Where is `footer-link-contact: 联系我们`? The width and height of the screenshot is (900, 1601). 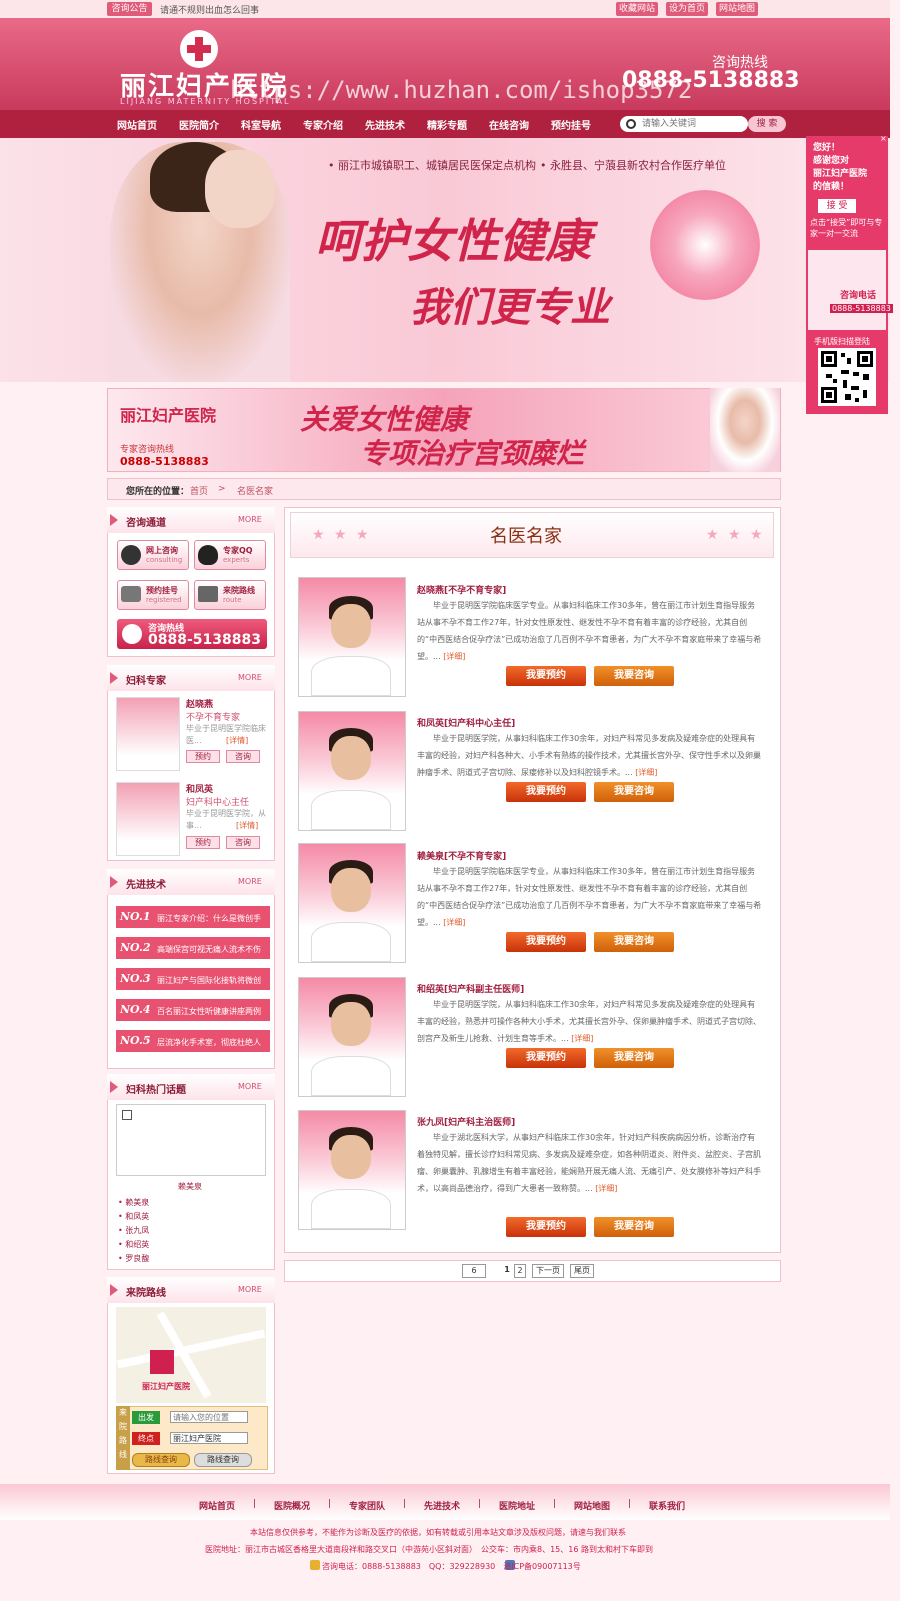 footer-link-contact: 联系我们 is located at coordinates (667, 1505).